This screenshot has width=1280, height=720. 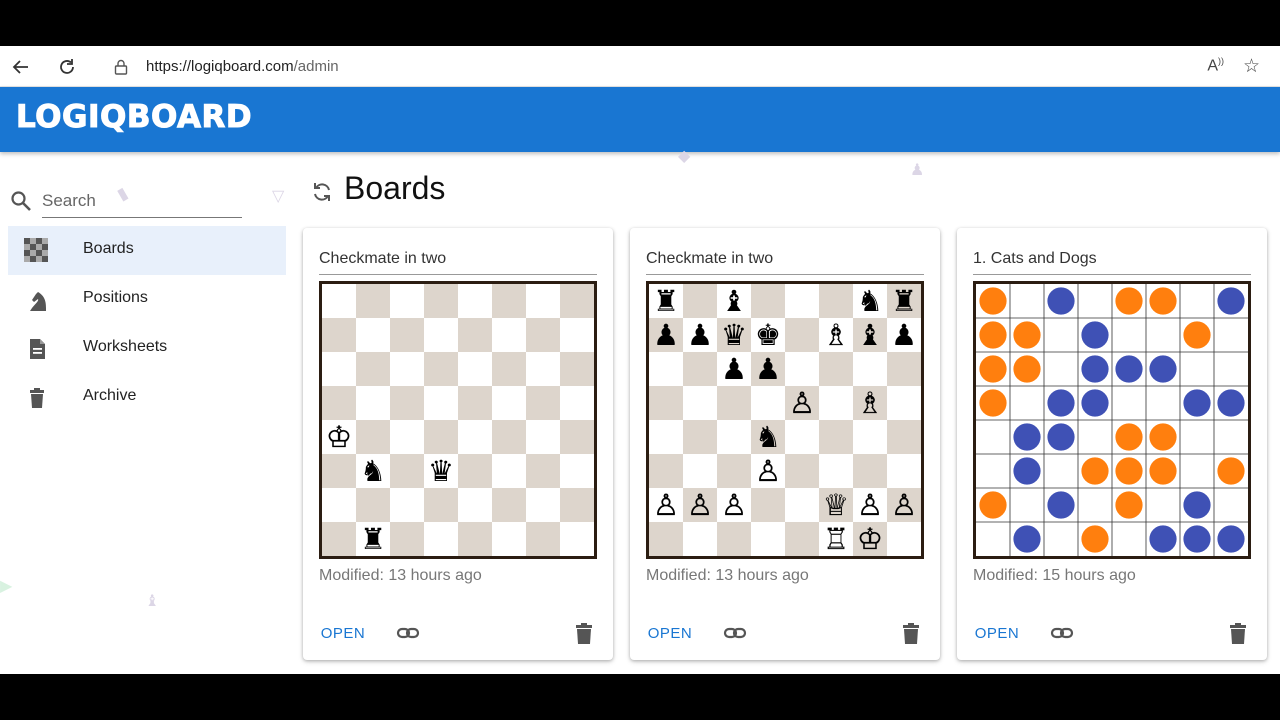 What do you see at coordinates (734, 301) in the screenshot?
I see `black-bishop-icon: ♝` at bounding box center [734, 301].